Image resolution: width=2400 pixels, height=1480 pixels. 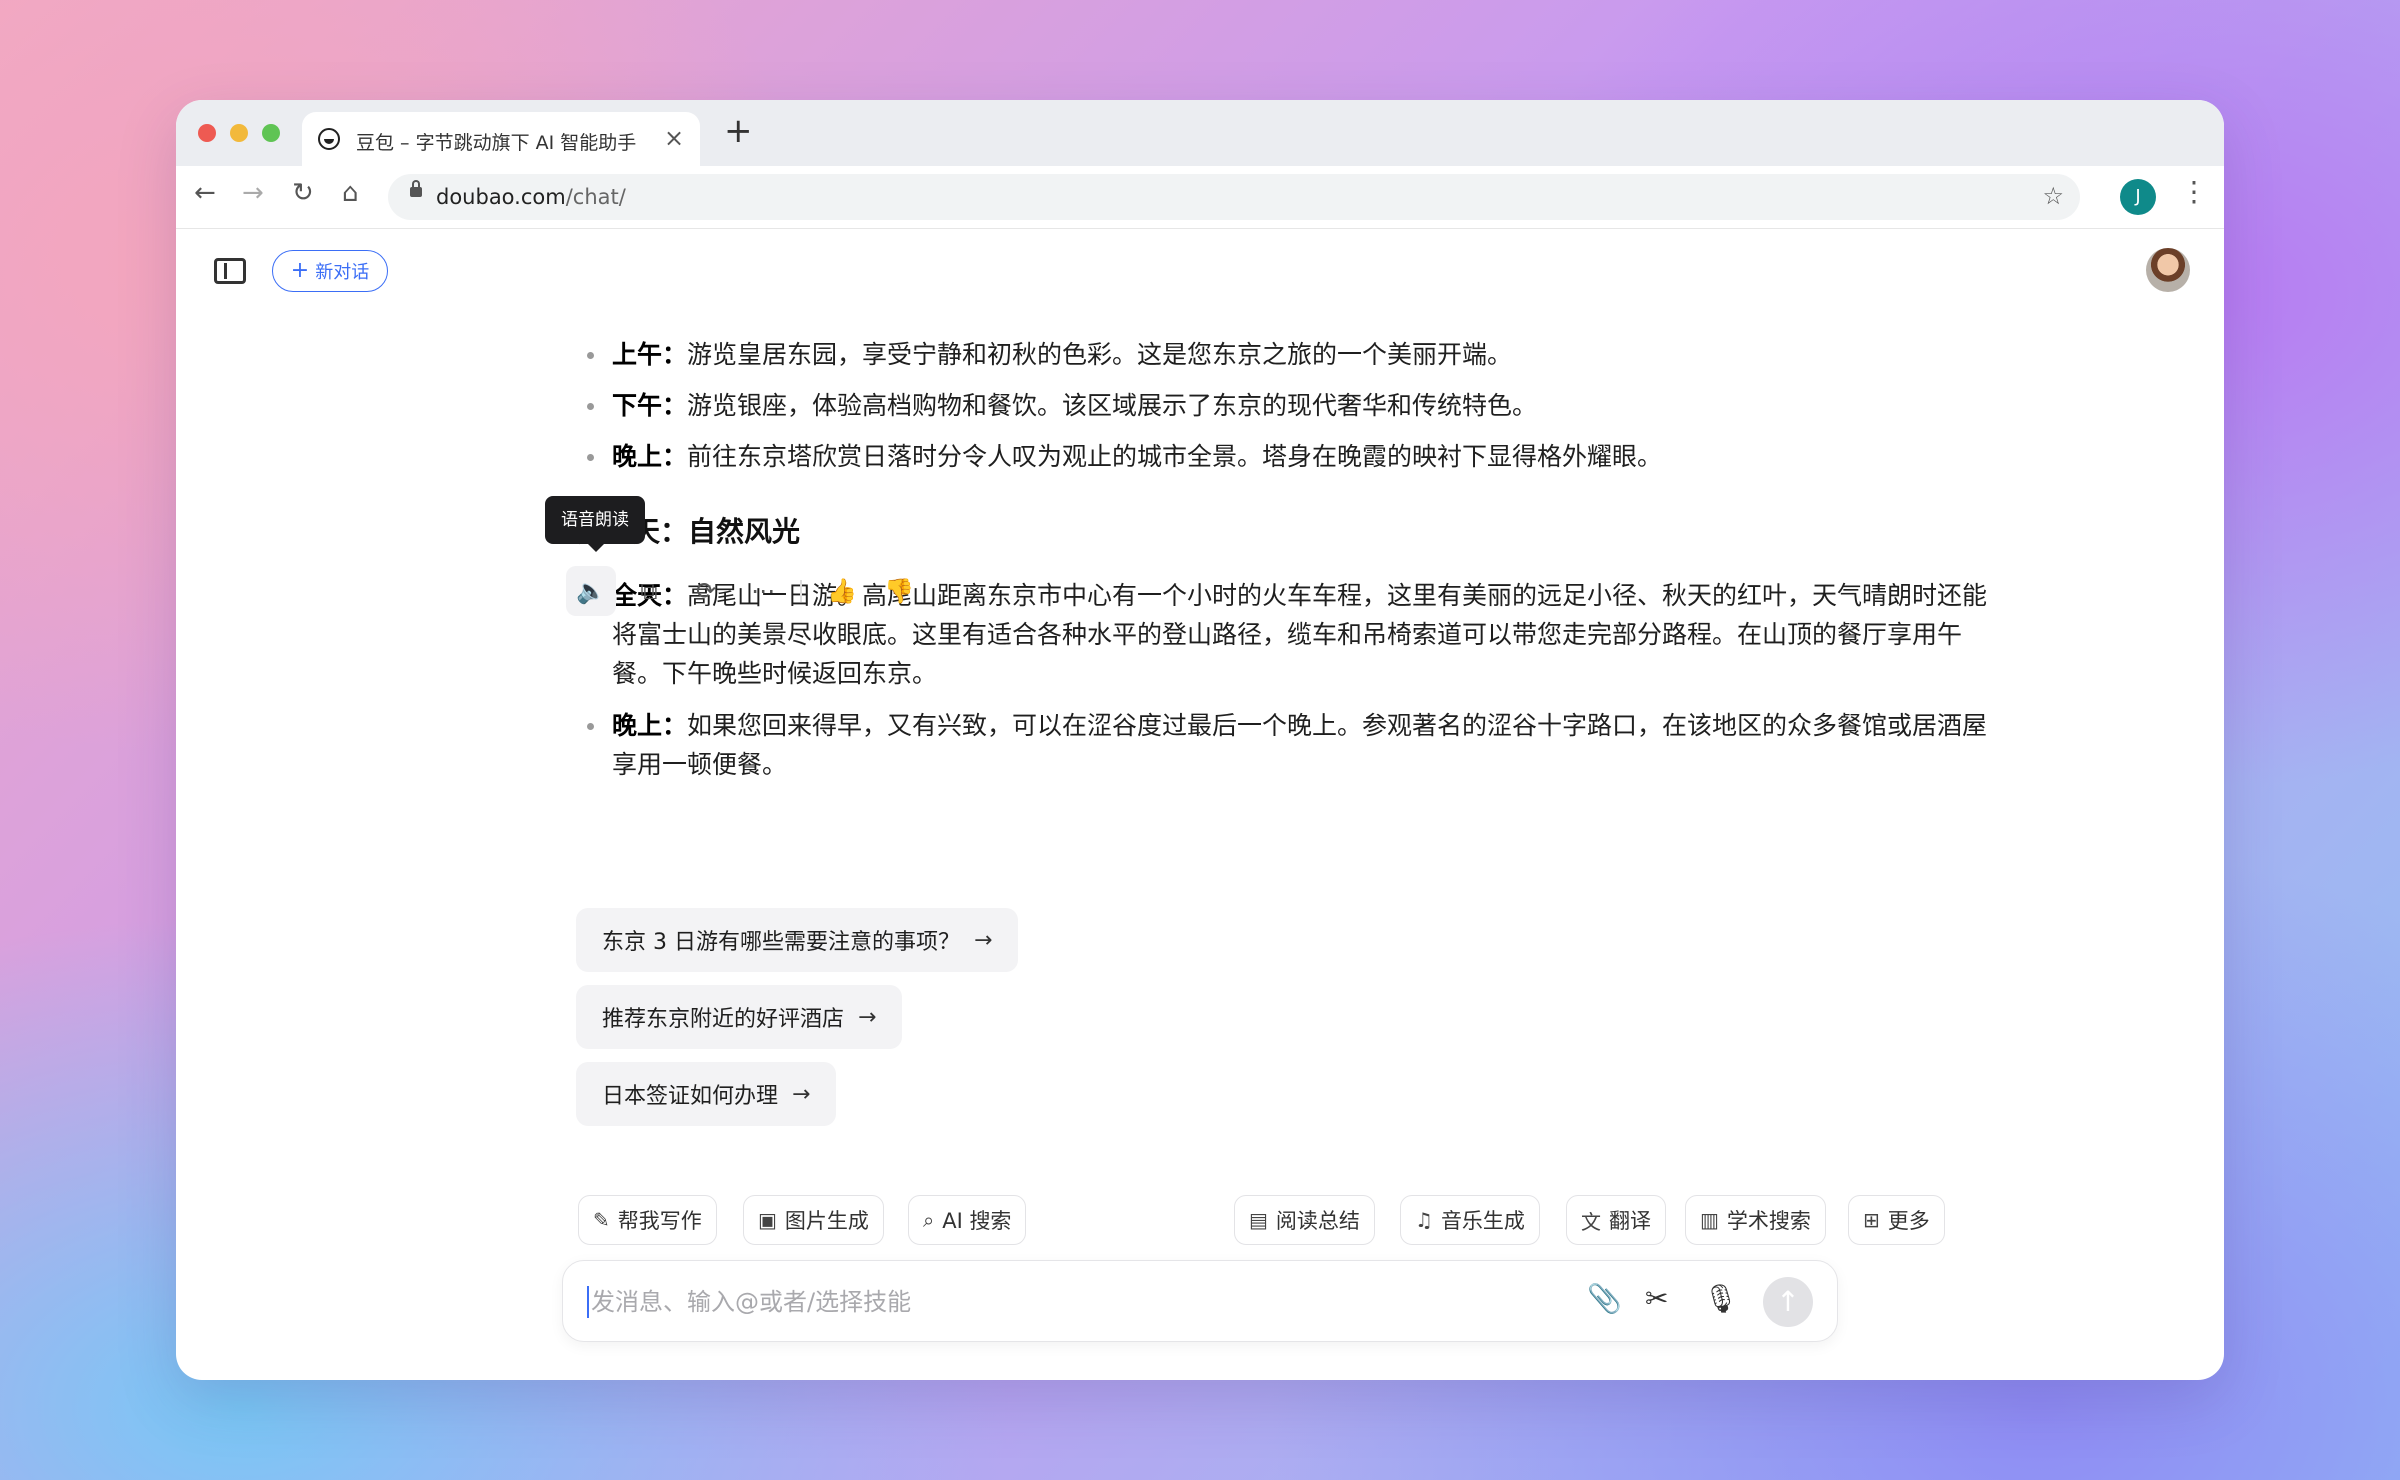 What do you see at coordinates (1871, 1220) in the screenshot?
I see `grid-icon: ⊞` at bounding box center [1871, 1220].